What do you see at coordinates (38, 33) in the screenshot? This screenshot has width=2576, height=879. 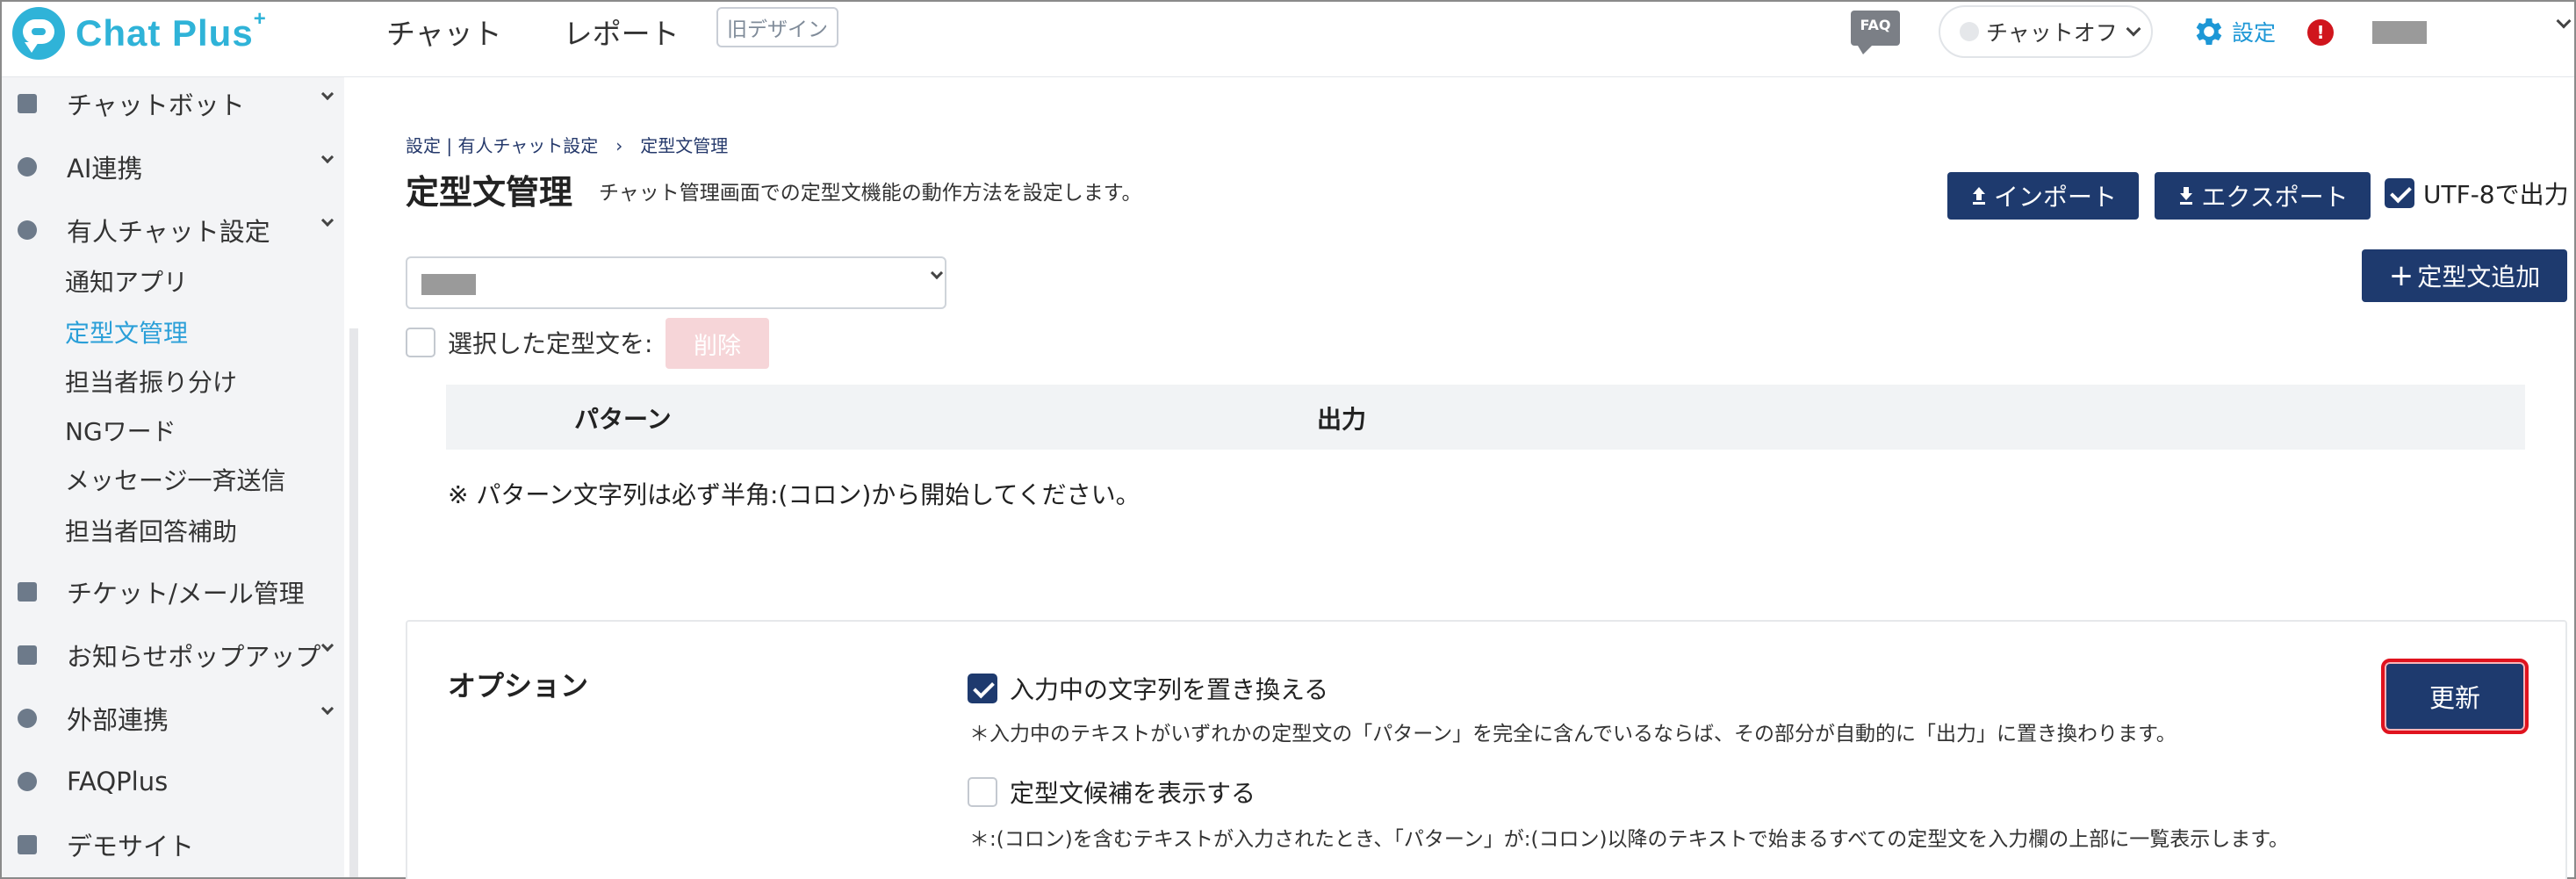 I see `chat-bubble-logo-icon` at bounding box center [38, 33].